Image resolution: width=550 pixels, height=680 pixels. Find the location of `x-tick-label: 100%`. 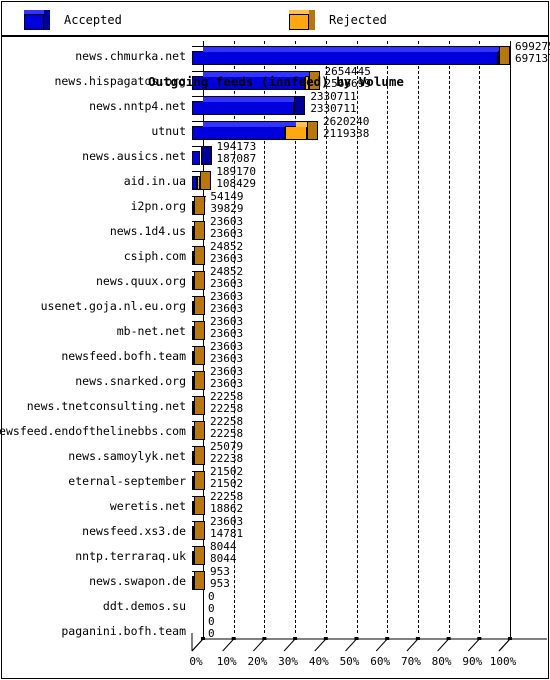

x-tick-label: 100% is located at coordinates (503, 661).